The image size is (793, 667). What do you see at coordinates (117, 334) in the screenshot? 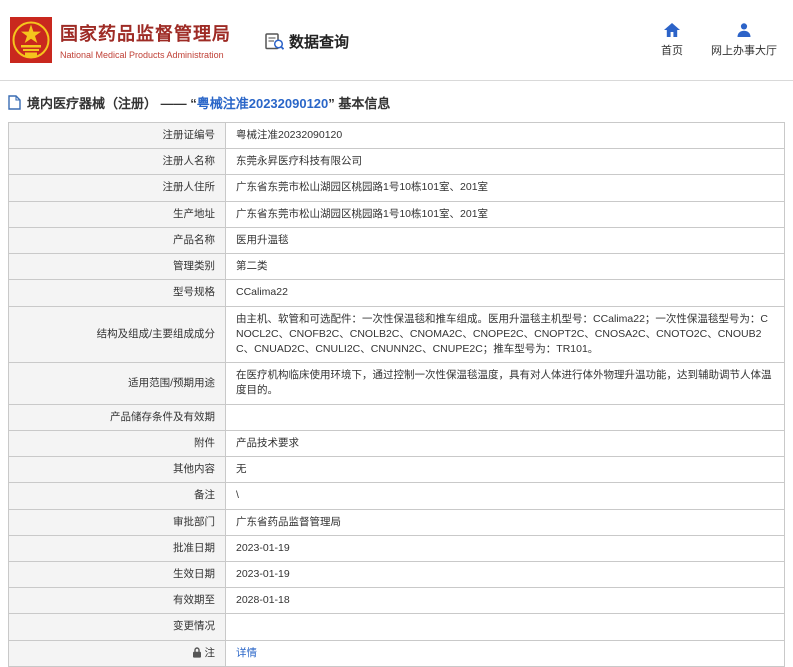
I see `field-label: 结构及组成/主要组成成分` at bounding box center [117, 334].